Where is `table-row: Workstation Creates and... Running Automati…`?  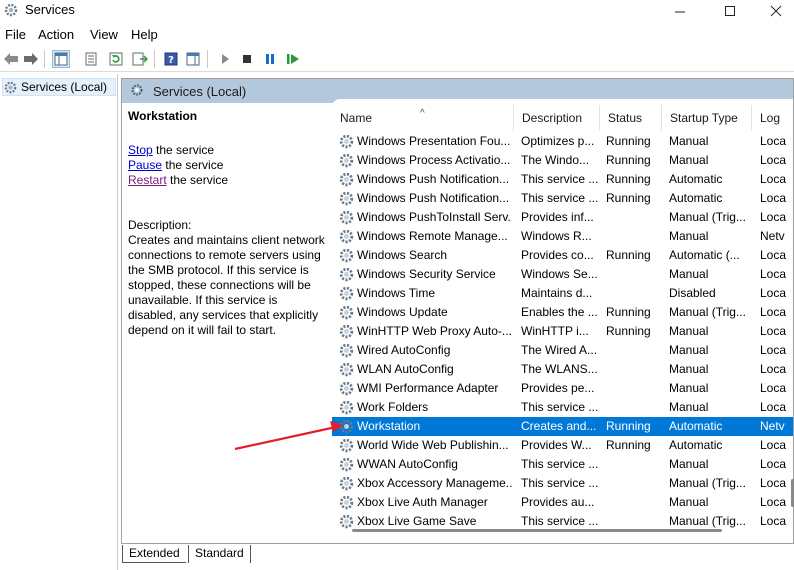
table-row: Workstation Creates and... Running Automati… is located at coordinates (562, 426).